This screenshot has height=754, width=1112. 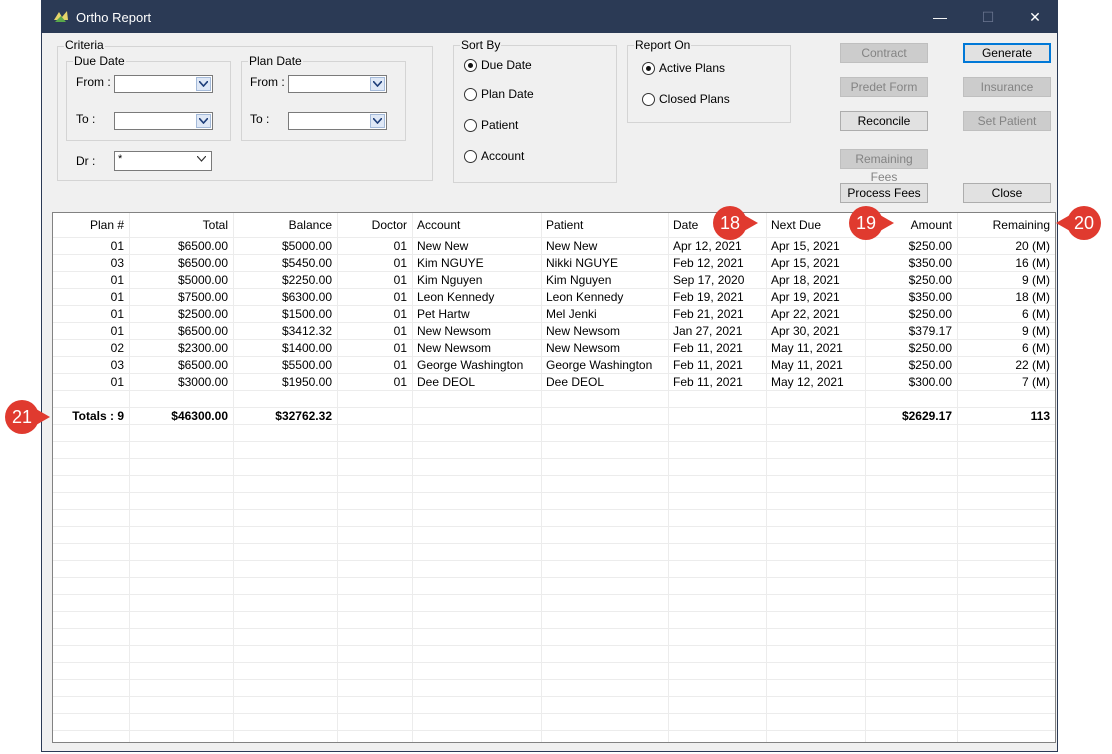 I want to click on cell-total: $6500.00, so click(x=202, y=331).